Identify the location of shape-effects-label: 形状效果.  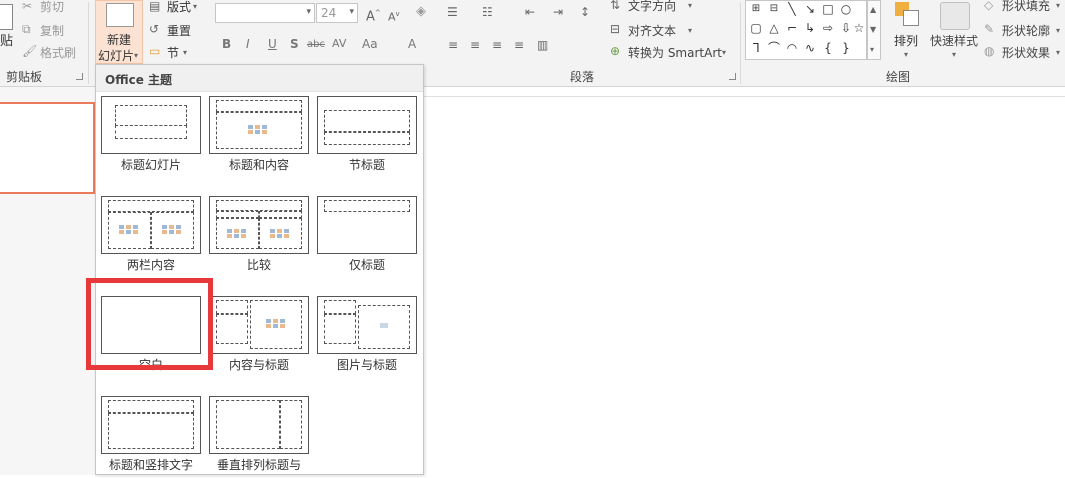
(1026, 53).